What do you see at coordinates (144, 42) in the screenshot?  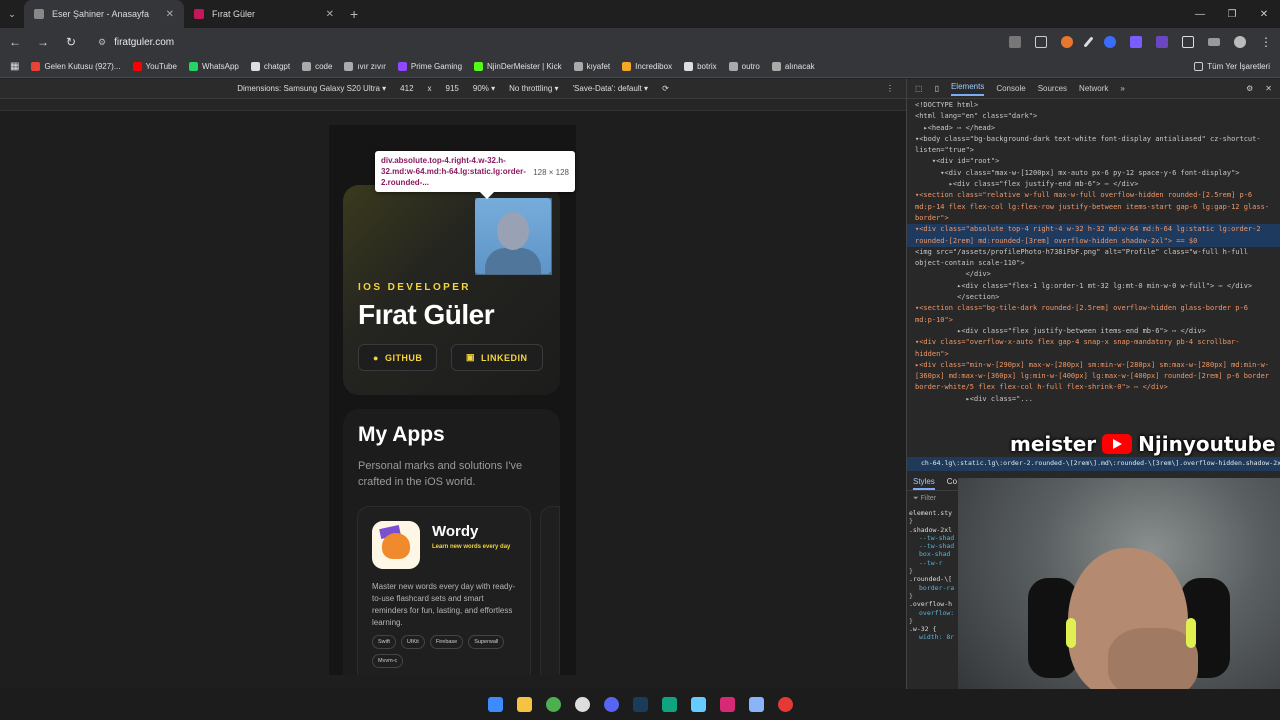 I see `url-text: firatguler.com` at bounding box center [144, 42].